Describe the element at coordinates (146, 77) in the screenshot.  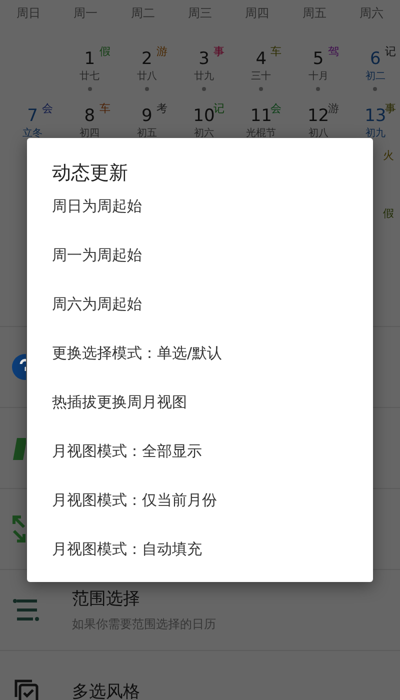
I see `lunar-date: 廿八` at that location.